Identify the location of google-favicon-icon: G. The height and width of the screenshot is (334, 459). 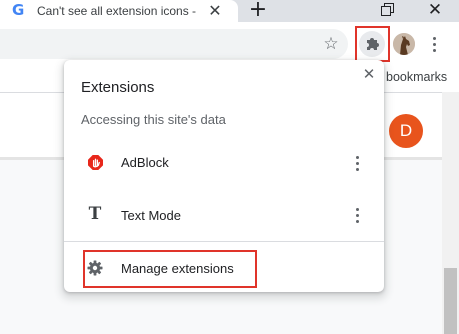
(18, 10).